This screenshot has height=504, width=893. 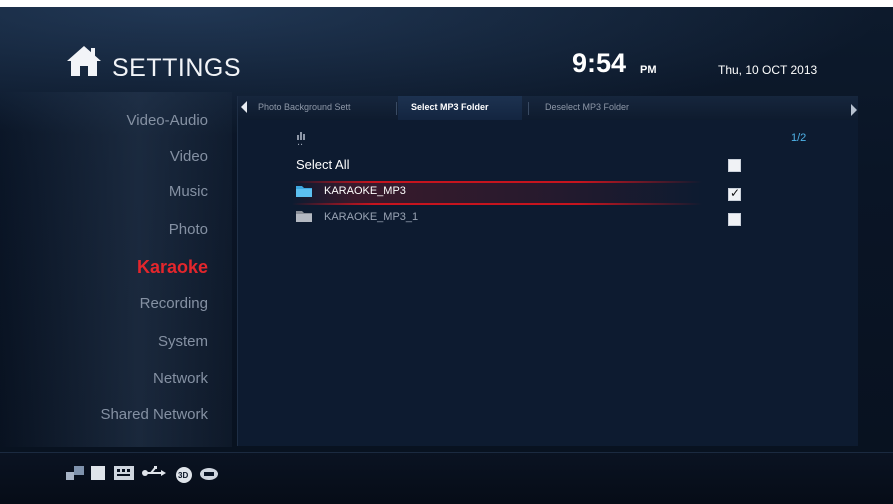 I want to click on folder-checkbox-checked: ✓, so click(x=734, y=193).